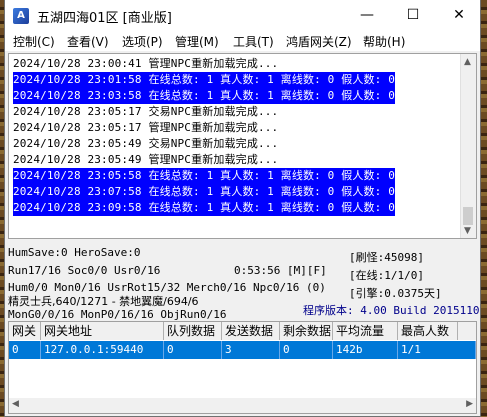 The width and height of the screenshot is (487, 417). I want to click on menu-view: 查看(V), so click(88, 41).